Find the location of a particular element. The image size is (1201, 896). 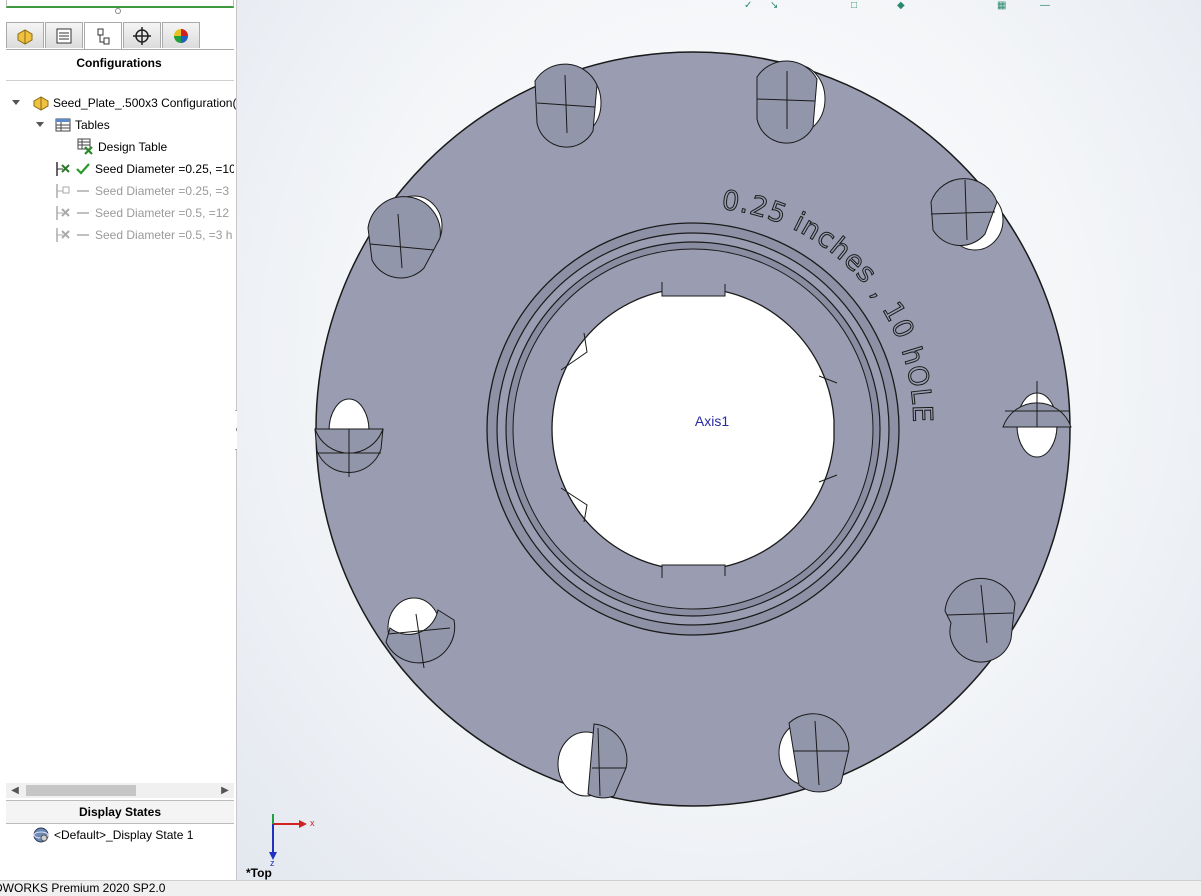

config-label: Seed Diameter =0.25, =3 is located at coordinates (162, 191).